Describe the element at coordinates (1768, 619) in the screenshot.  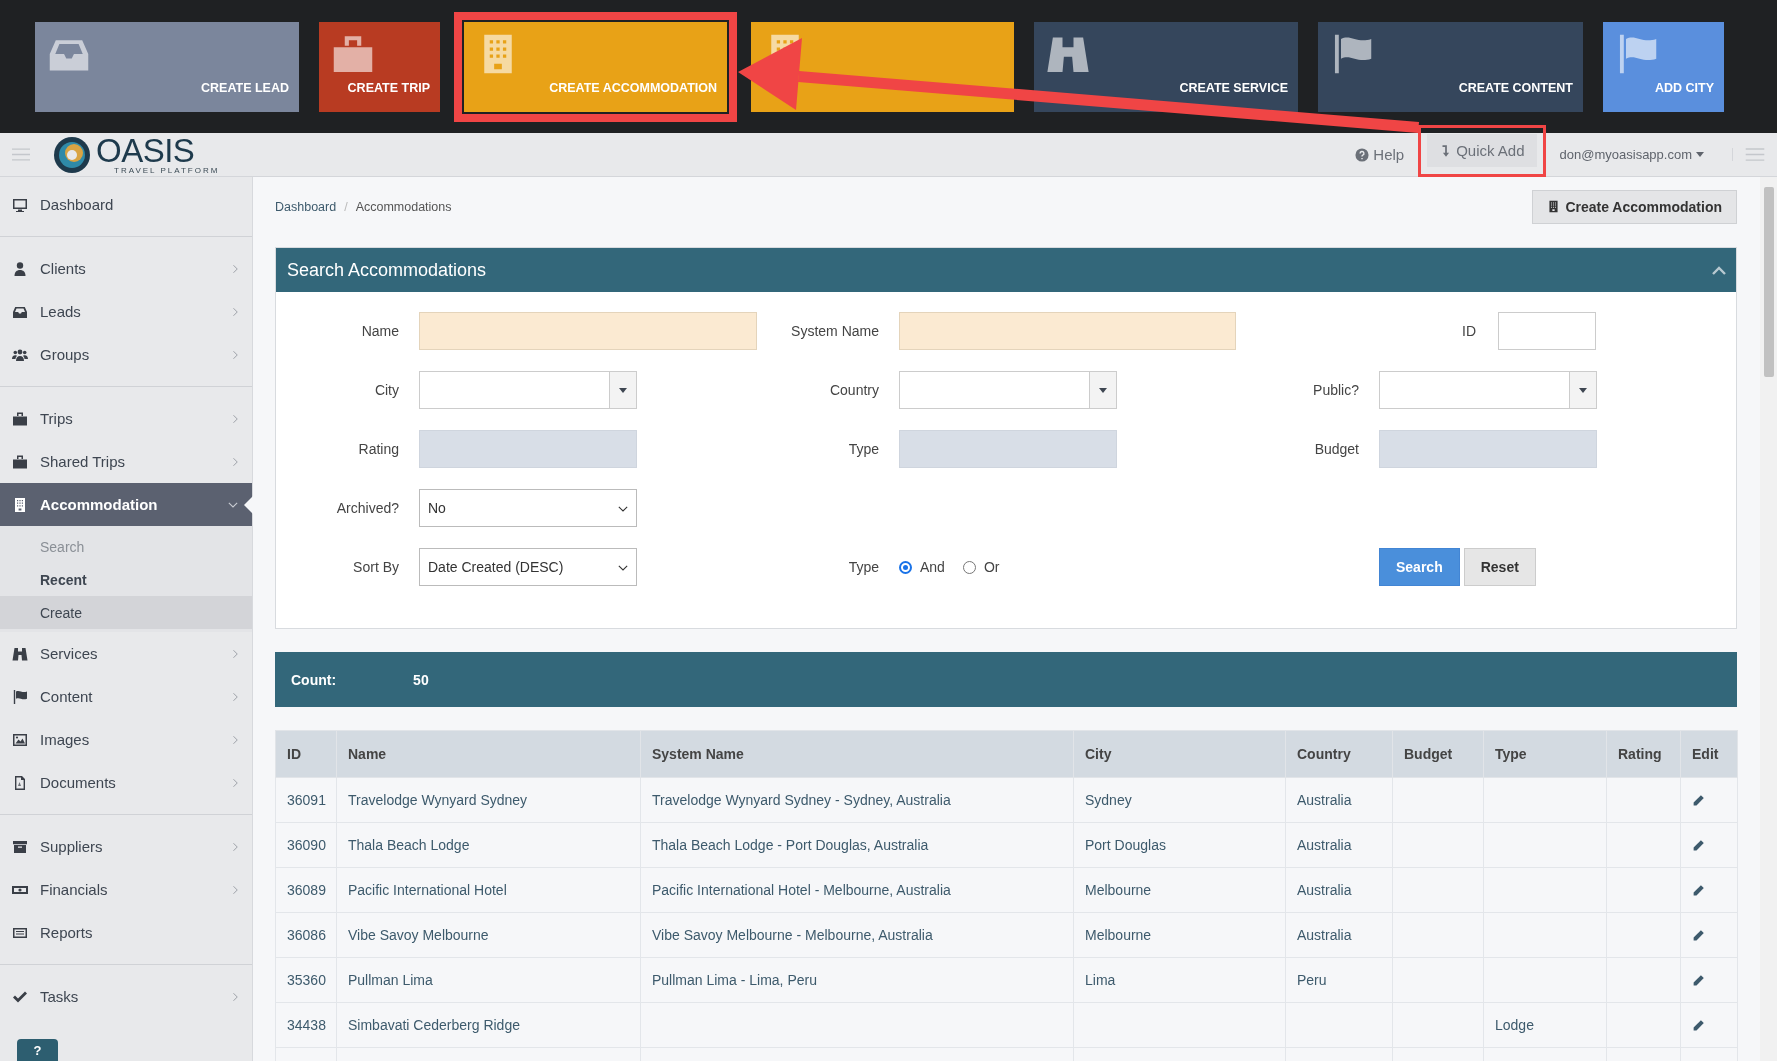
I see `scrollbar` at that location.